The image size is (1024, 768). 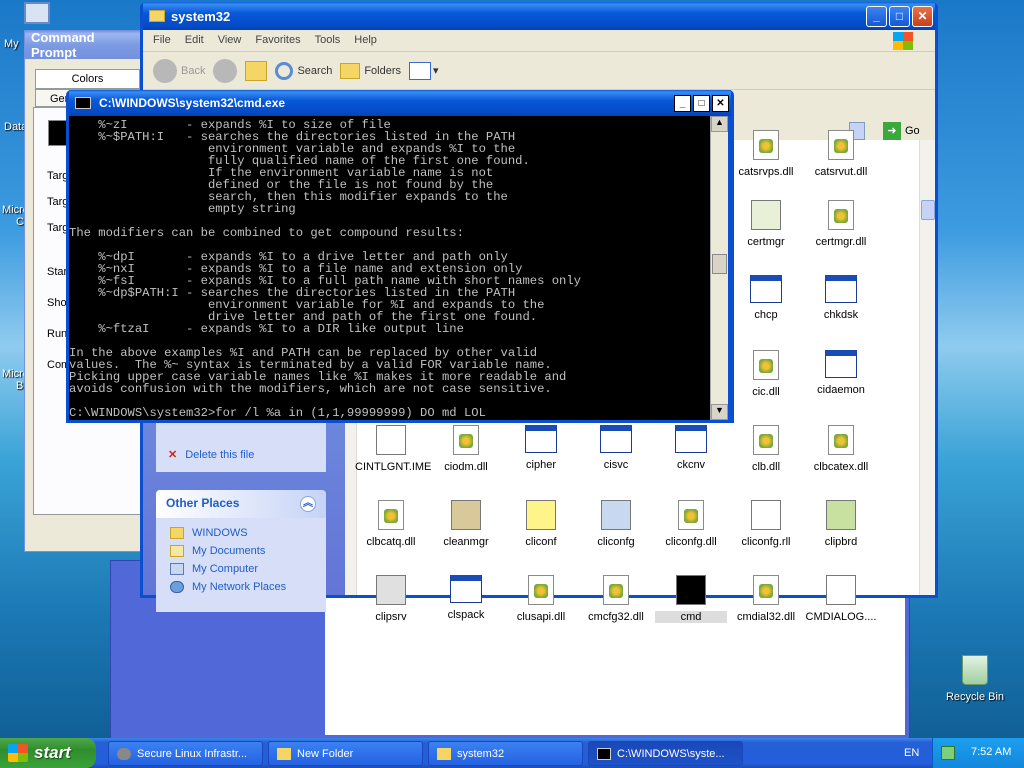 What do you see at coordinates (541, 599) in the screenshot?
I see `file-item: clusapi.dll` at bounding box center [541, 599].